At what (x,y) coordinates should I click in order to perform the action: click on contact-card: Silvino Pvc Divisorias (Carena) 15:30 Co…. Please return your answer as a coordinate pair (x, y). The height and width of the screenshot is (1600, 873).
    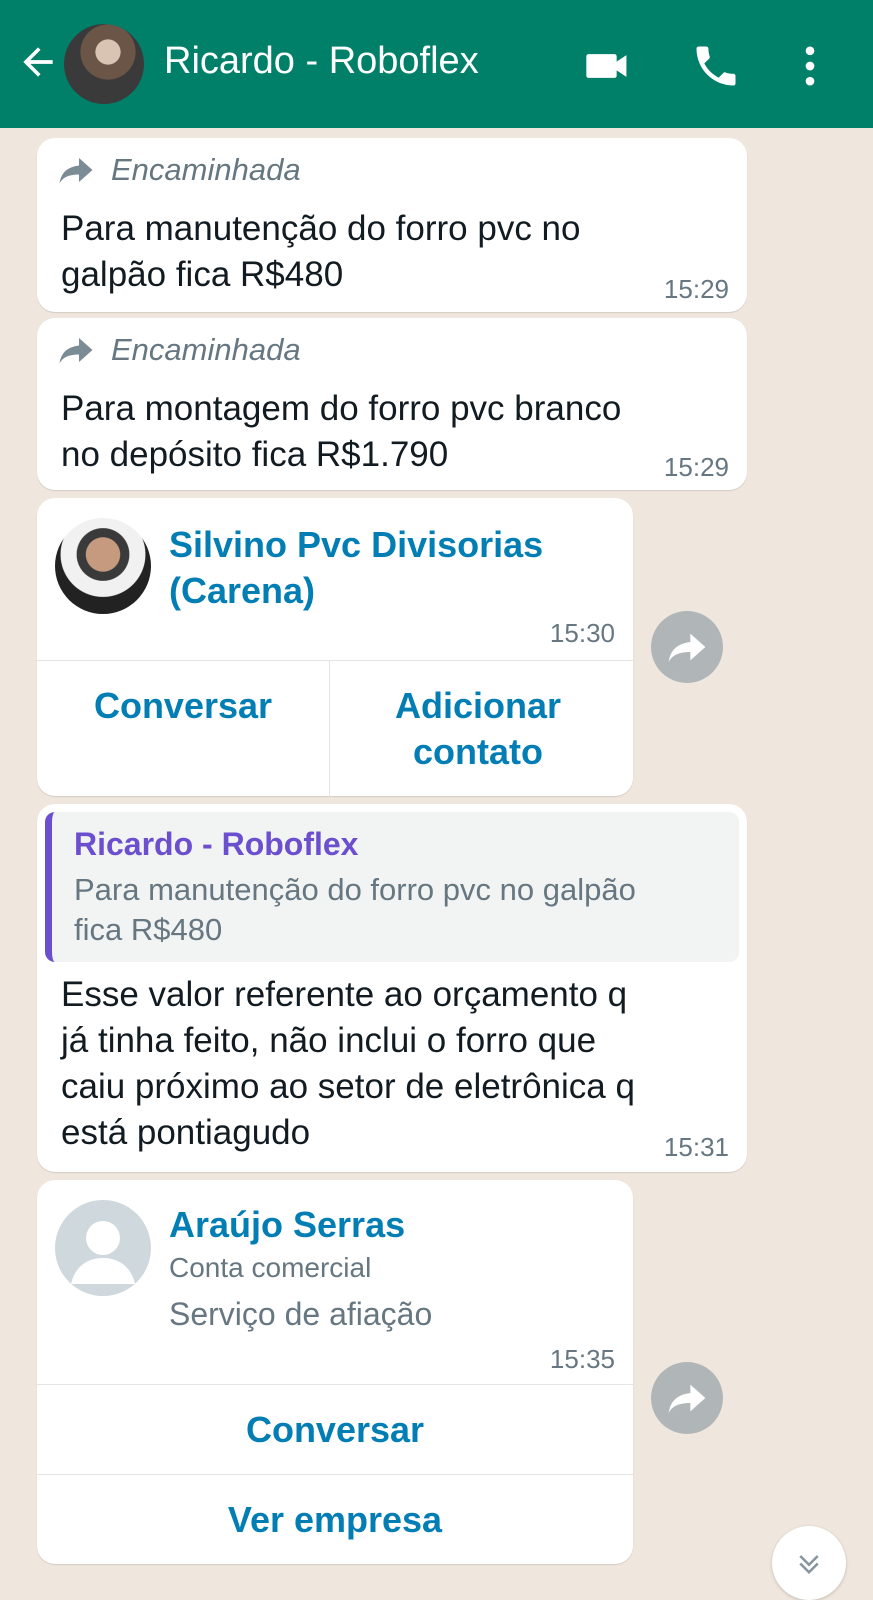
    Looking at the image, I should click on (335, 647).